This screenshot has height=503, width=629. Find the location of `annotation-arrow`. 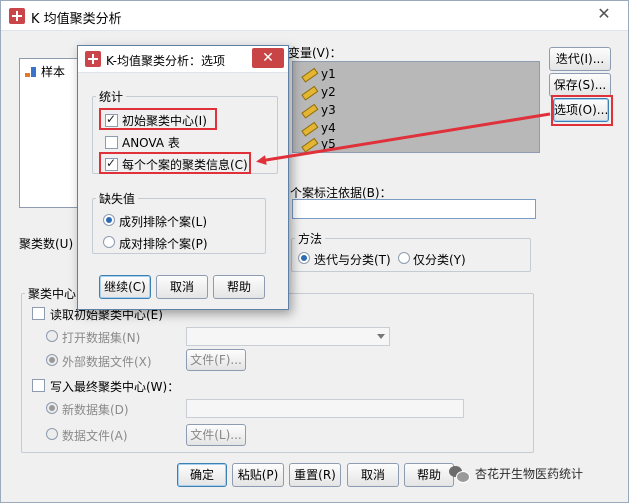

annotation-arrow is located at coordinates (403, 138).